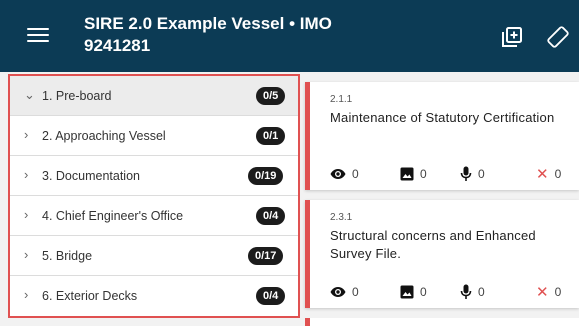 The width and height of the screenshot is (579, 326). What do you see at coordinates (558, 37) in the screenshot?
I see `screen-rotation-icon` at bounding box center [558, 37].